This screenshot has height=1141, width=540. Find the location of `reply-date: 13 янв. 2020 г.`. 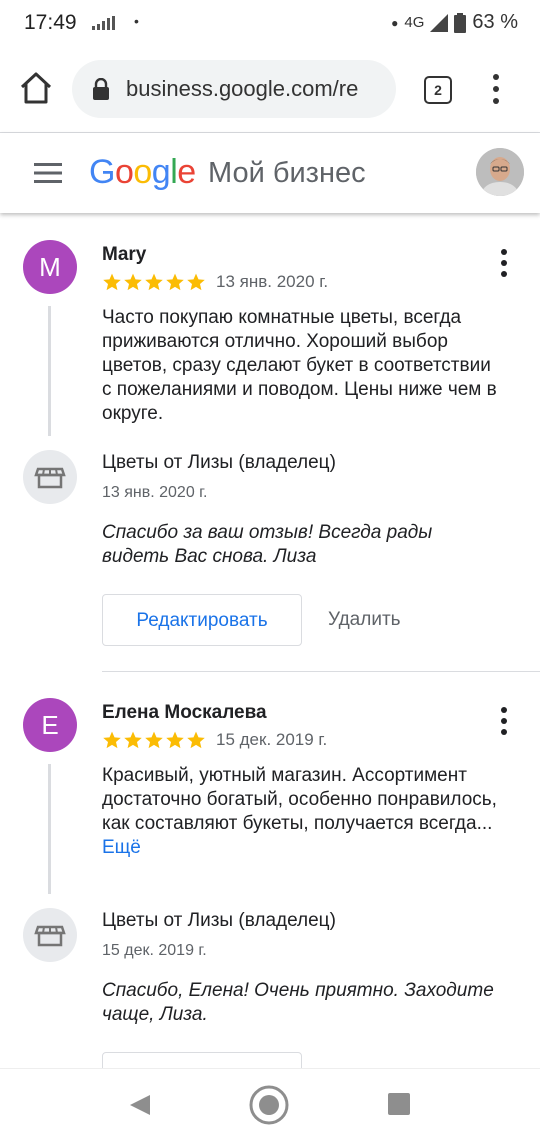

reply-date: 13 янв. 2020 г. is located at coordinates (155, 492).